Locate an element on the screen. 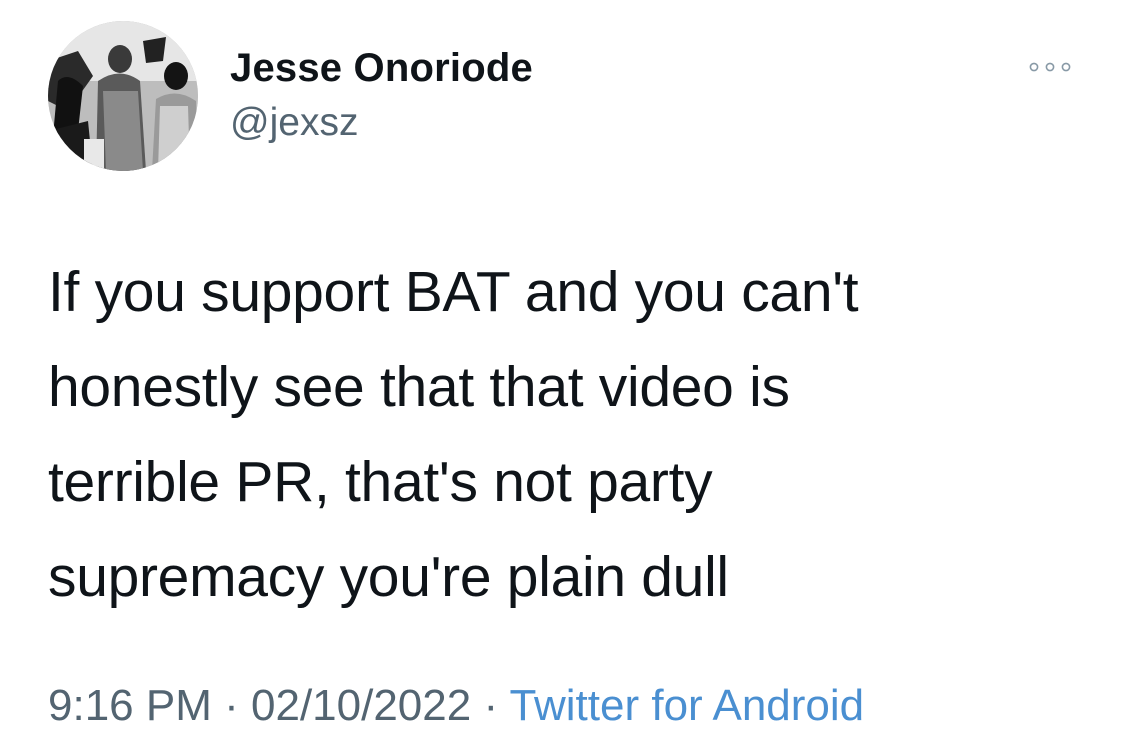 Image resolution: width=1125 pixels, height=748 pixels. tweet-text-line: terrible PR, that's not party is located at coordinates (380, 482).